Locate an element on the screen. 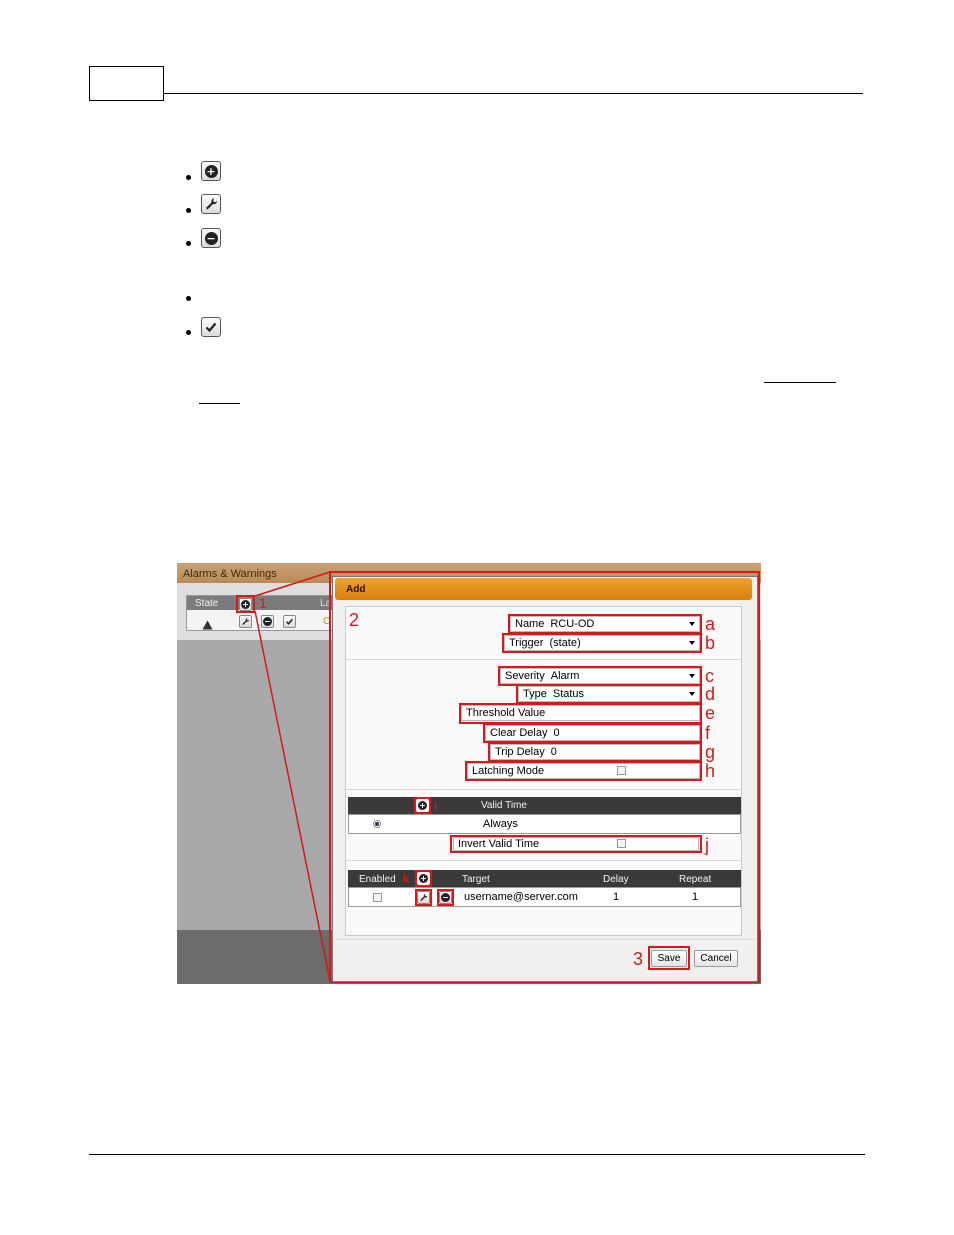 The image size is (954, 1235). footer-divider is located at coordinates (545, 939).